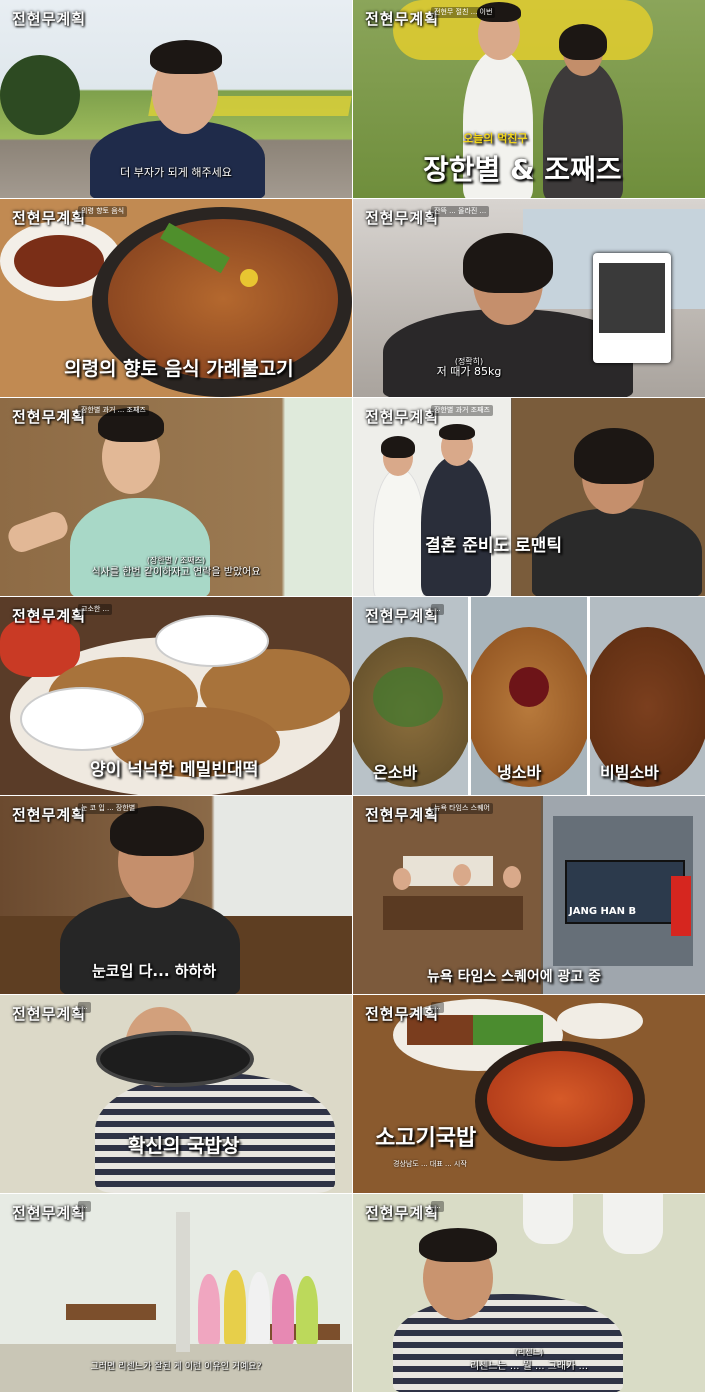 This screenshot has height=1392, width=705. I want to click on caption-big: 장한별 & 조째즈, so click(522, 169).